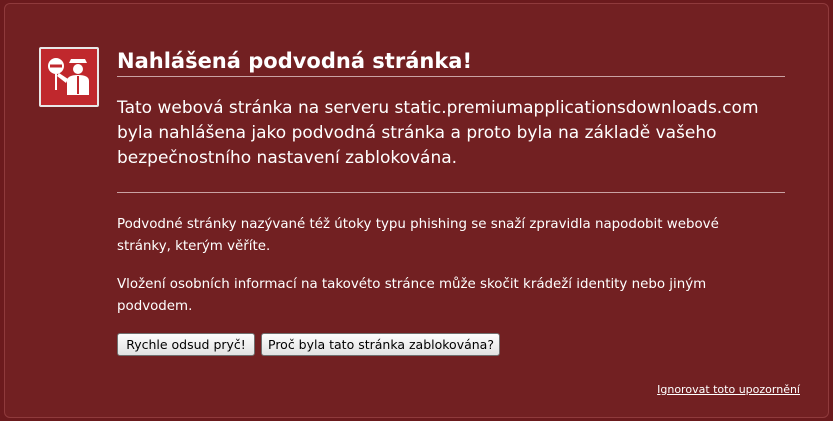 Image resolution: width=833 pixels, height=421 pixels. What do you see at coordinates (380, 344) in the screenshot?
I see `why-blocked-button: Proč byla tato stránka zablokována?` at bounding box center [380, 344].